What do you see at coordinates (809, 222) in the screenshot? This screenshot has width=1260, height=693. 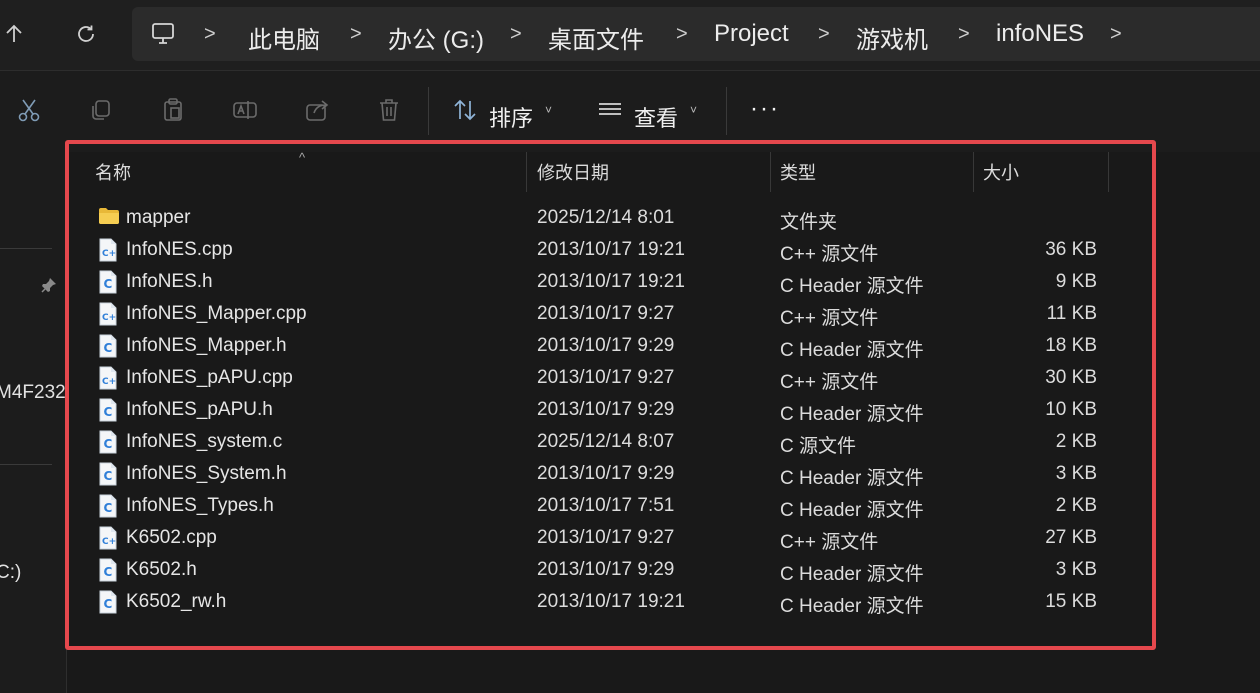 I see `file-type: 文件夹` at bounding box center [809, 222].